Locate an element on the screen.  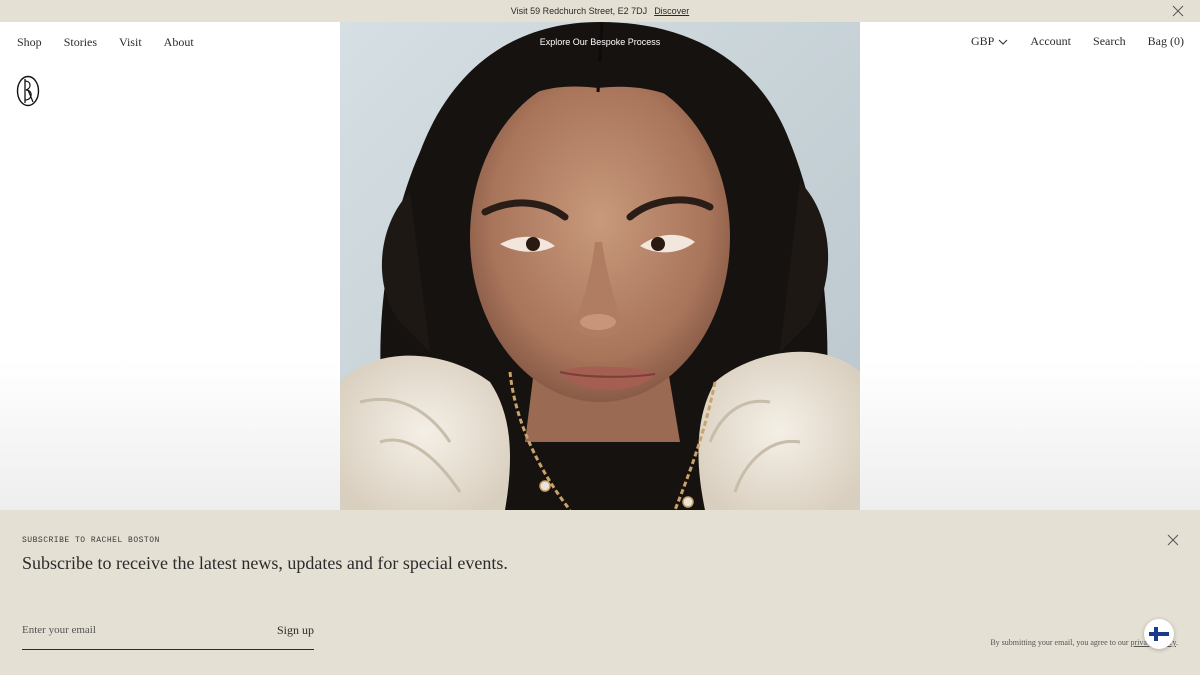
email-form: Sign up is located at coordinates (168, 636).